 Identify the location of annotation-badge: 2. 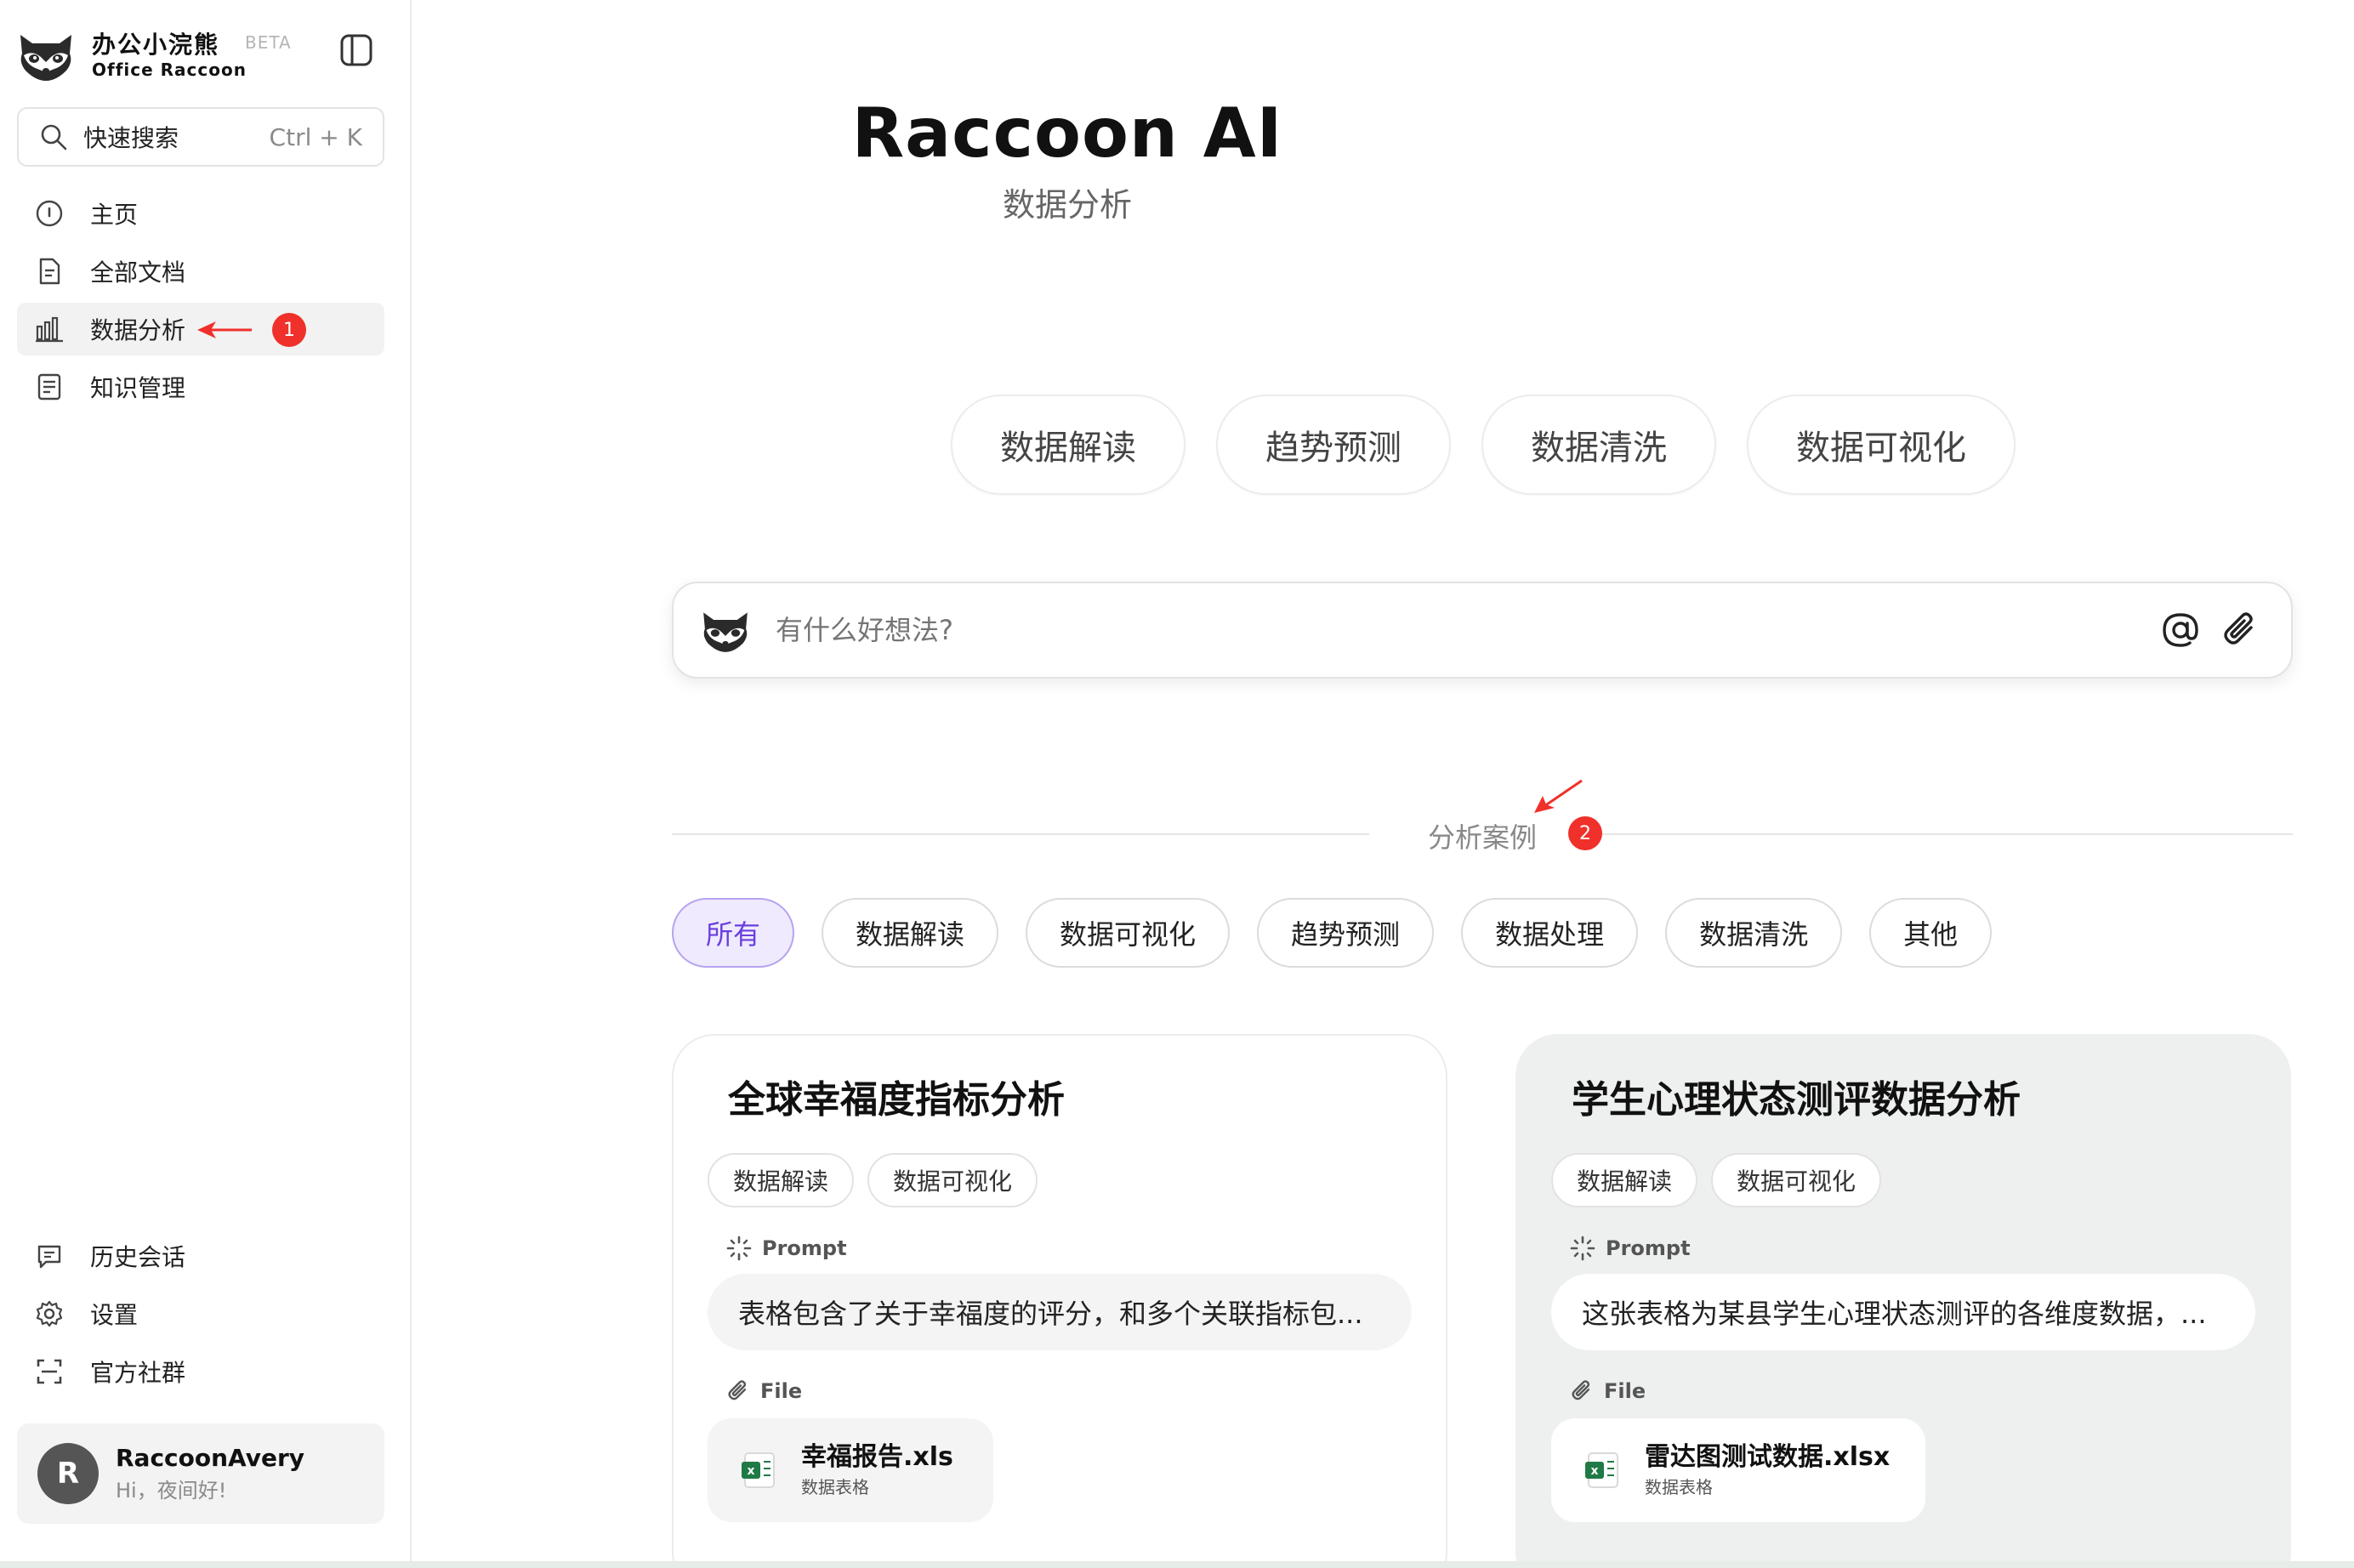
(1585, 833).